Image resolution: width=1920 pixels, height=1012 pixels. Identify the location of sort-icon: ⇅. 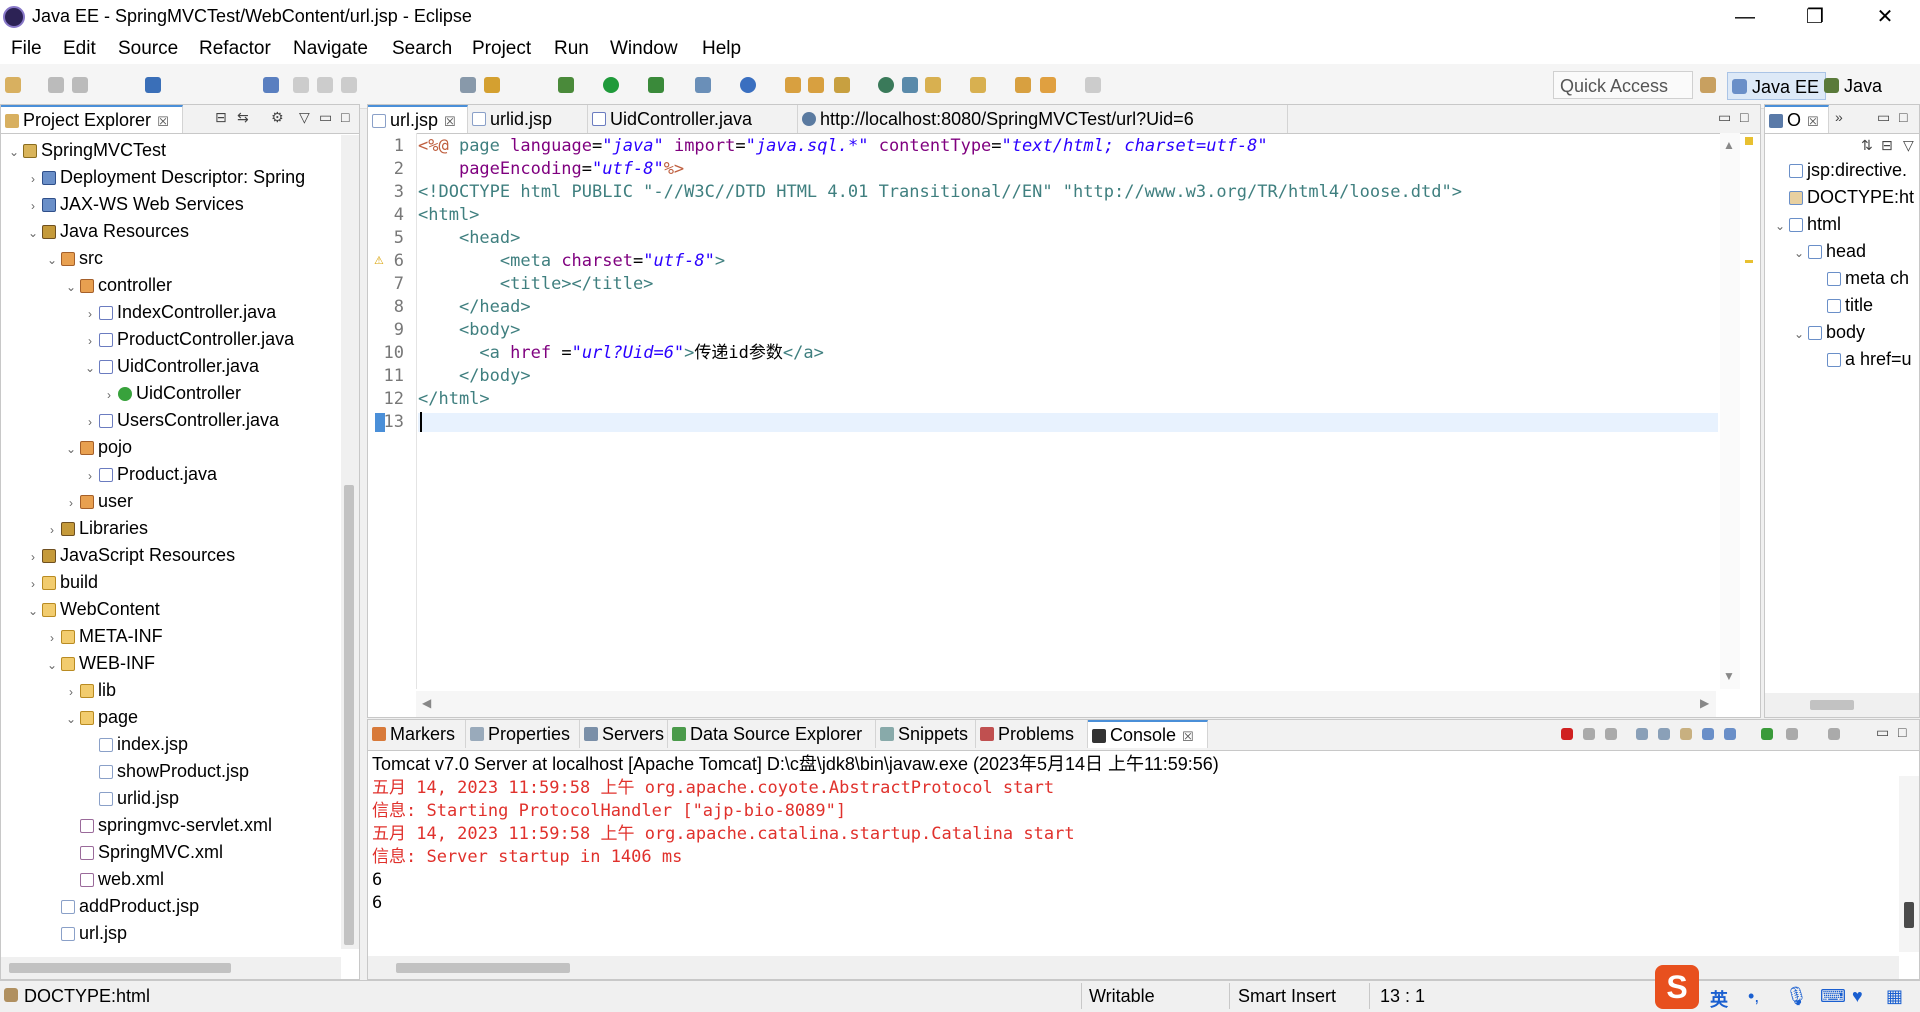
(1867, 145).